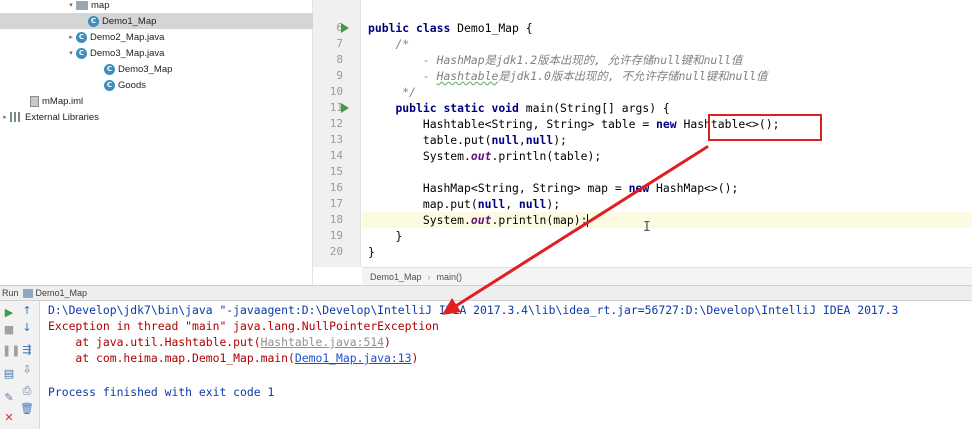 The image size is (972, 429). I want to click on annotation-highlight-box, so click(765, 127).